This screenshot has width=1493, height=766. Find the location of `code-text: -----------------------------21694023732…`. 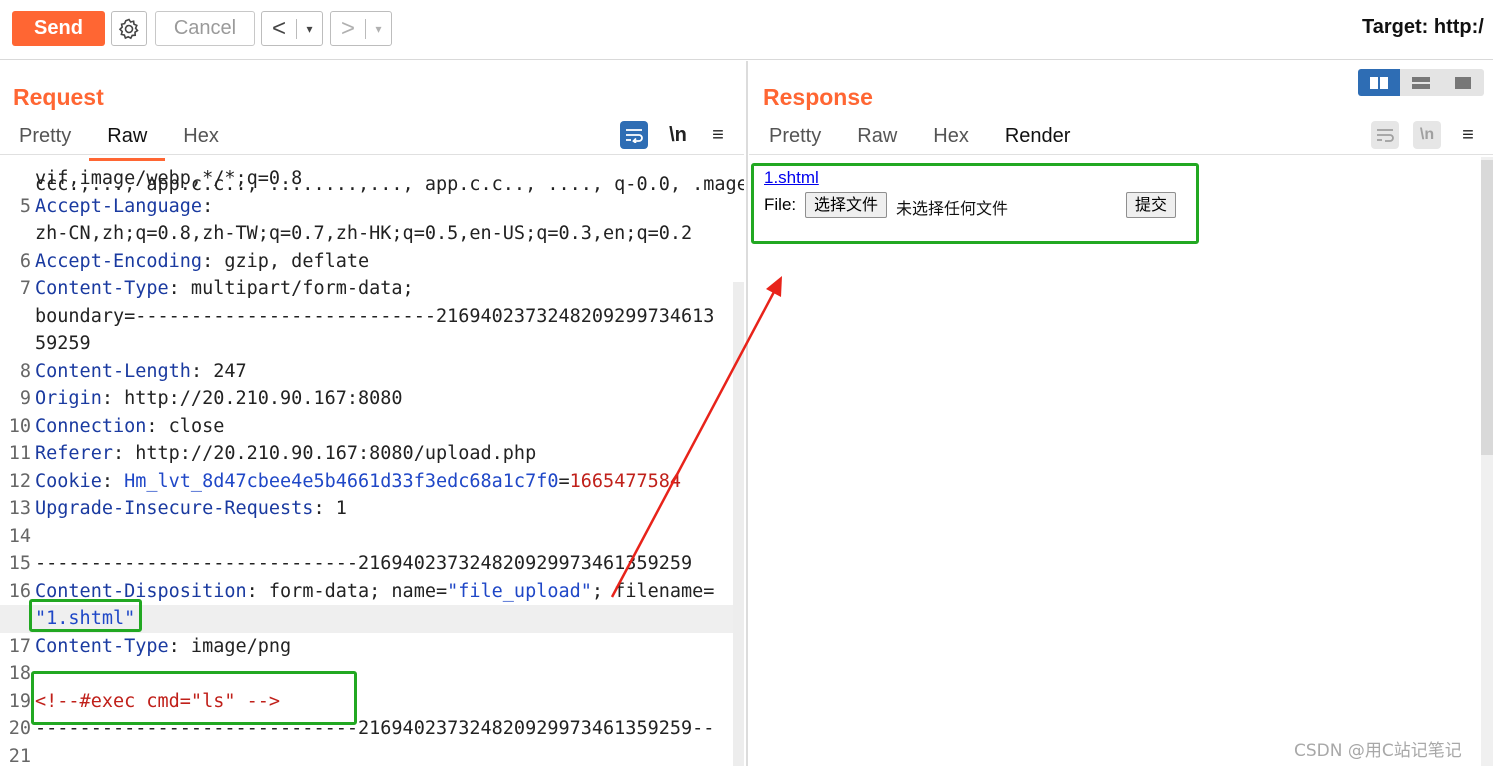

code-text: -----------------------------21694023732… is located at coordinates (363, 564).